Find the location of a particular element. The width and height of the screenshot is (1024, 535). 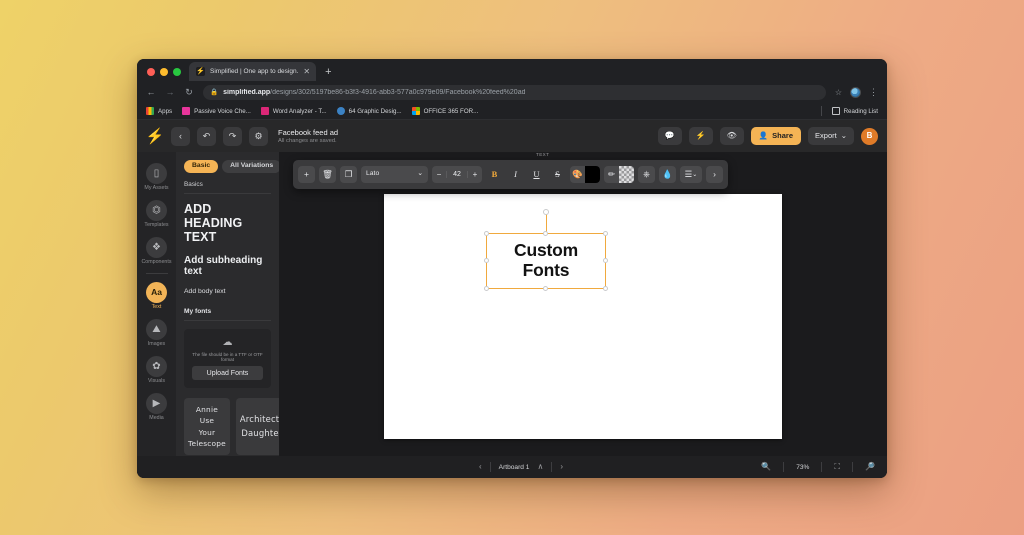

rail-item-visuals: ✿ Visuals is located at coordinates (156, 370).